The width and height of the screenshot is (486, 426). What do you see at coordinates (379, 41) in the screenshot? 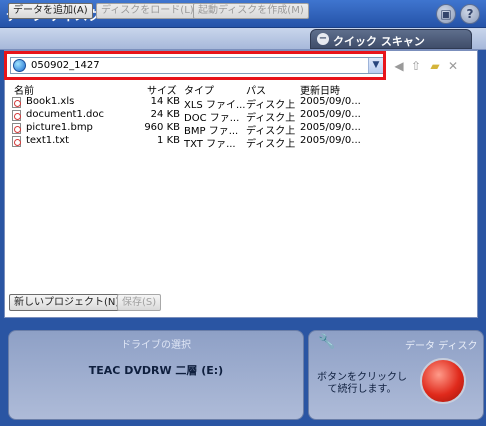
I see `quick-scan-label: クイック スキャン` at bounding box center [379, 41].